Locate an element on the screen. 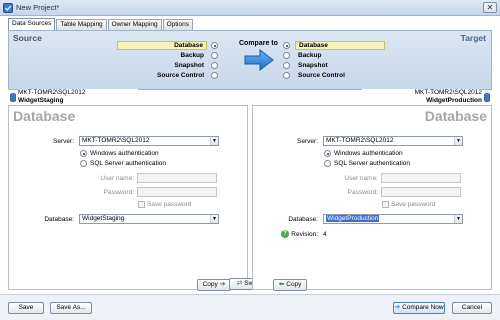 This screenshot has height=320, width=500. target-windows-auth-radio is located at coordinates (327, 153).